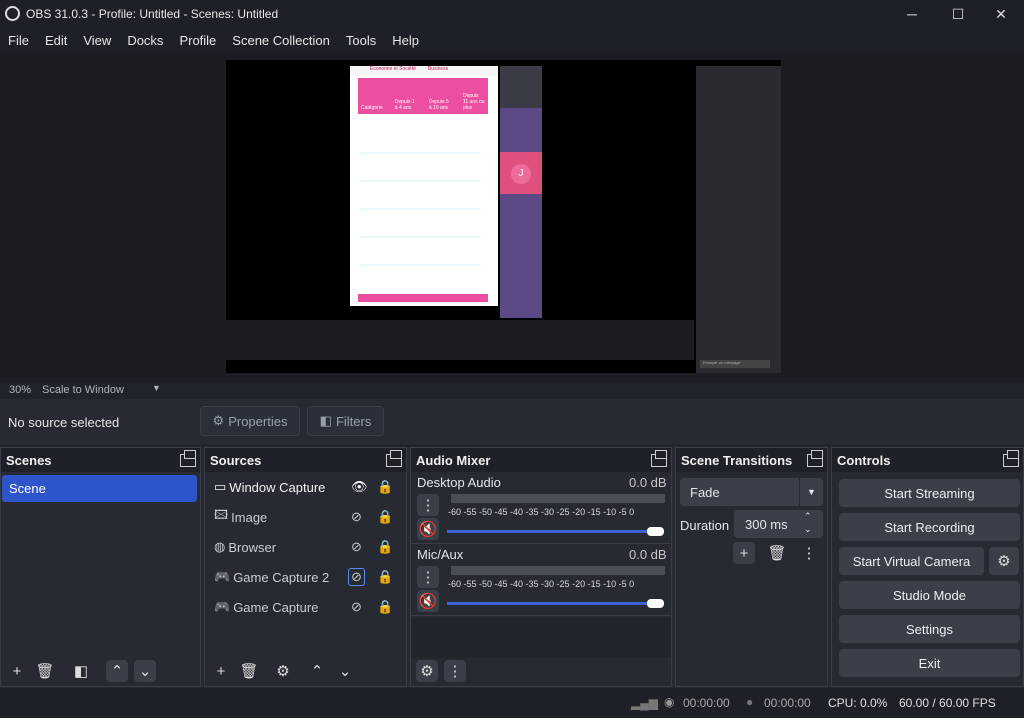 This screenshot has width=1024, height=718. I want to click on captured-chat-input: Envoyer un message, so click(735, 364).